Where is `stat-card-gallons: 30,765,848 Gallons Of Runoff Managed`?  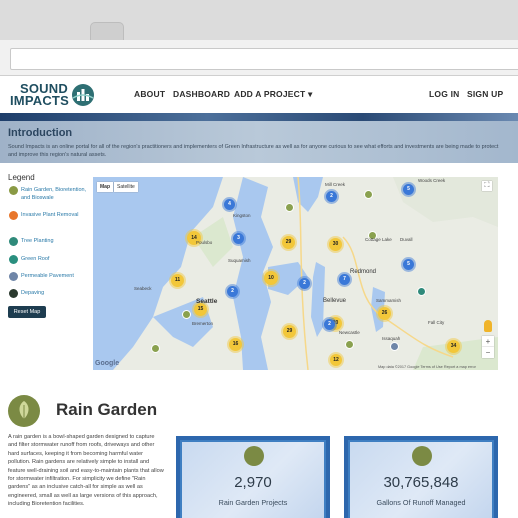
stat-card-gallons: 30,765,848 Gallons Of Runoff Managed is located at coordinates (421, 477).